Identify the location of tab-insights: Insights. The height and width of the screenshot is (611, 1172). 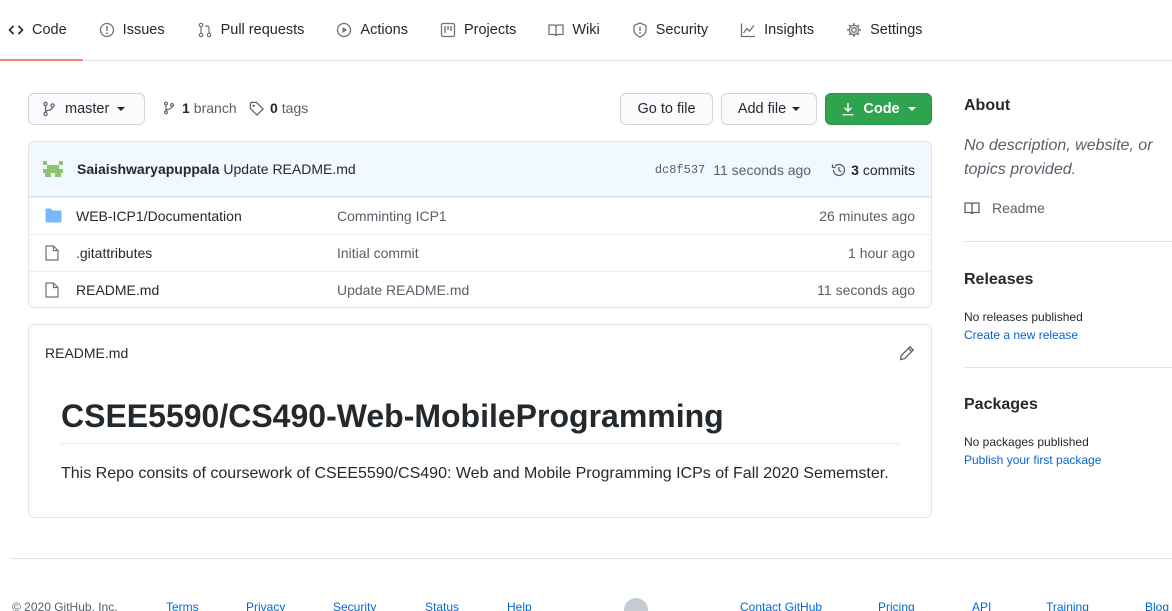
(785, 30).